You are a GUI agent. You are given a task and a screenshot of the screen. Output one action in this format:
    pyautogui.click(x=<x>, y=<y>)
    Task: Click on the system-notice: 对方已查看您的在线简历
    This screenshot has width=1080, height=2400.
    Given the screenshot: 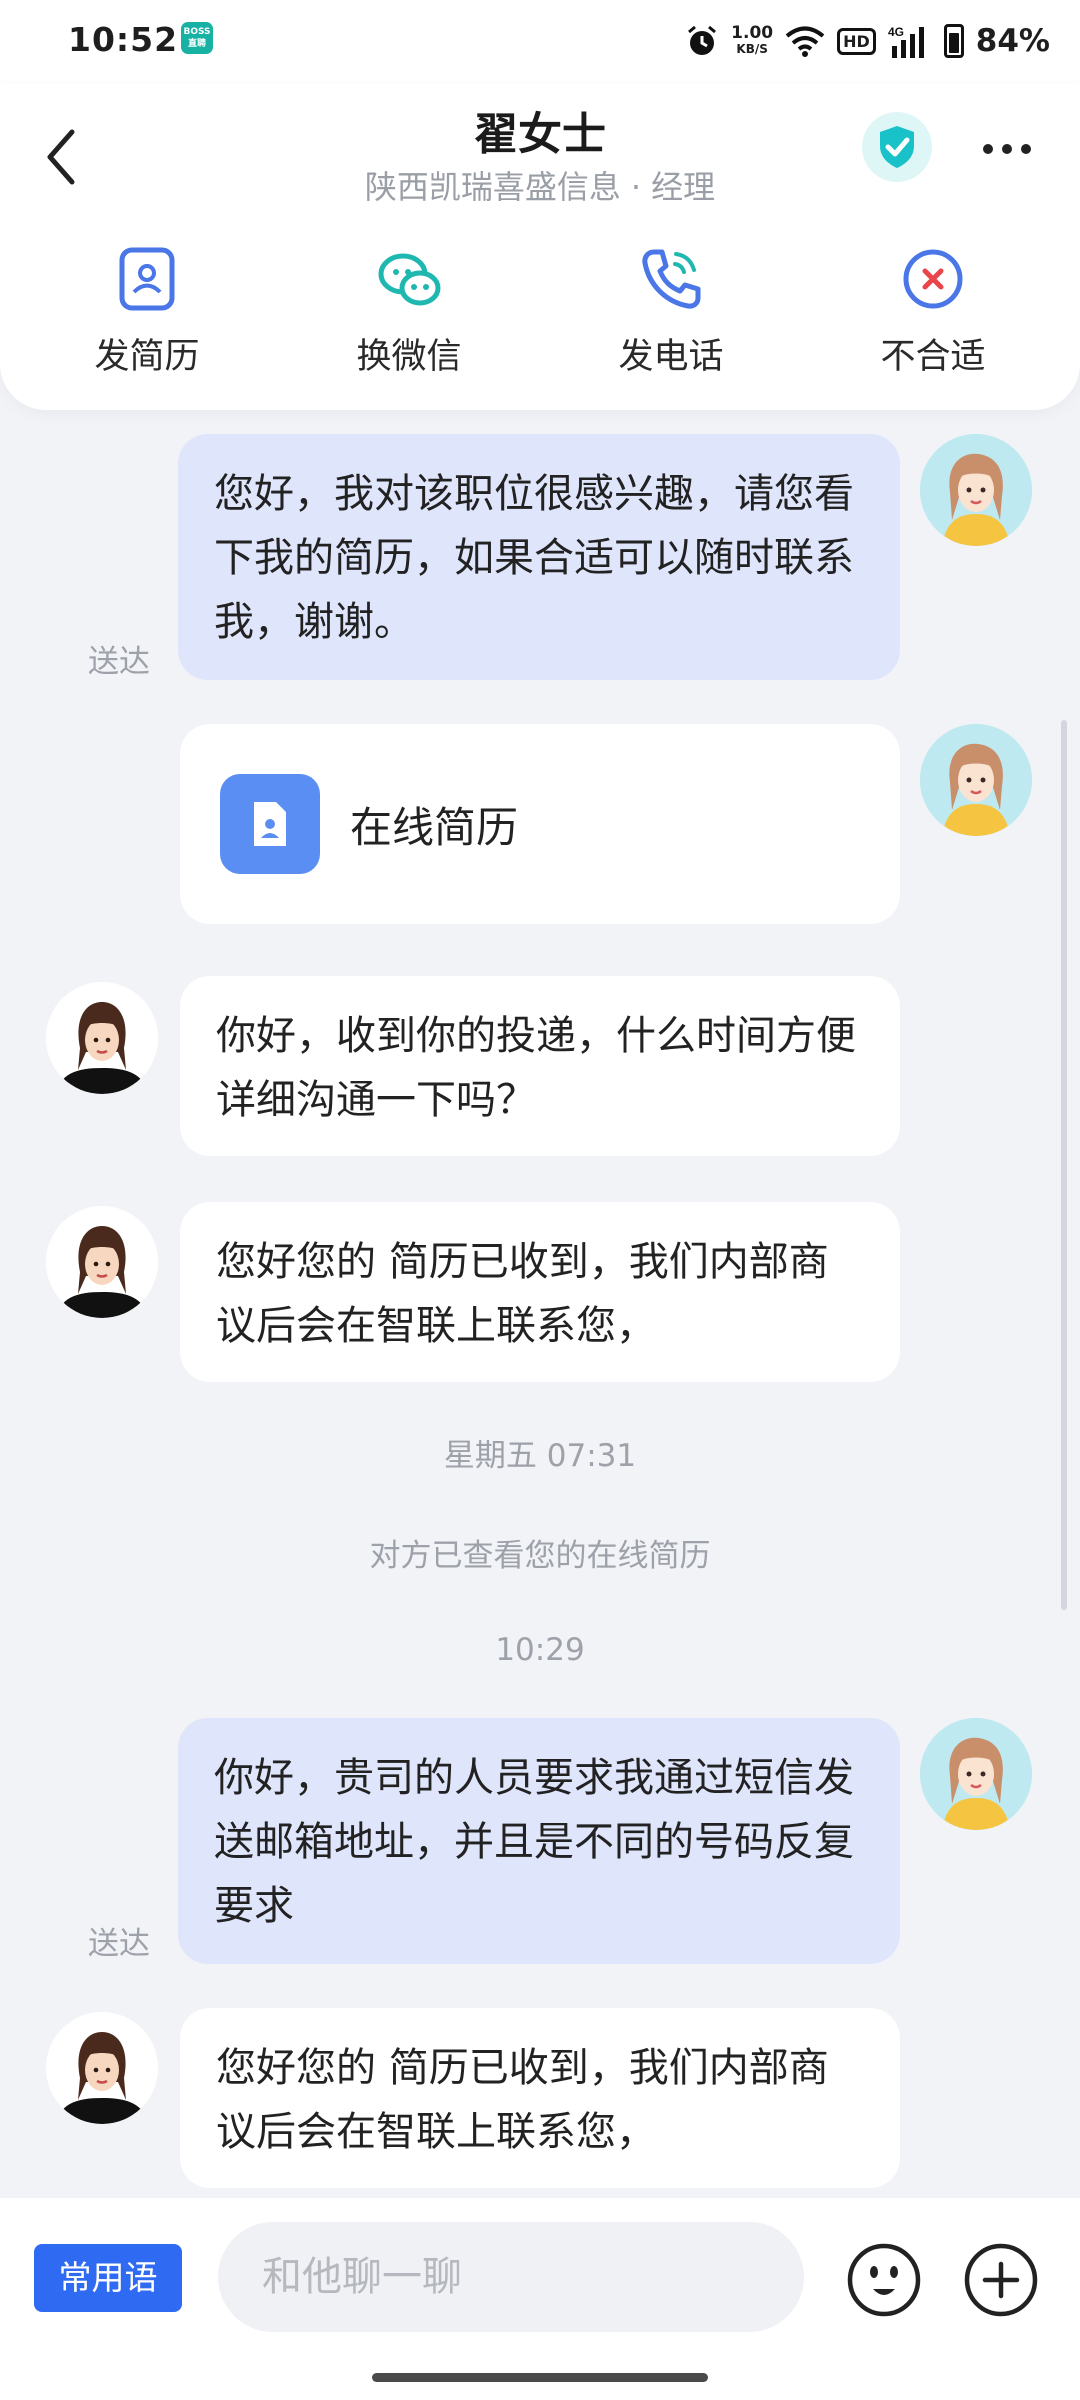 What is the action you would take?
    pyautogui.click(x=540, y=1556)
    